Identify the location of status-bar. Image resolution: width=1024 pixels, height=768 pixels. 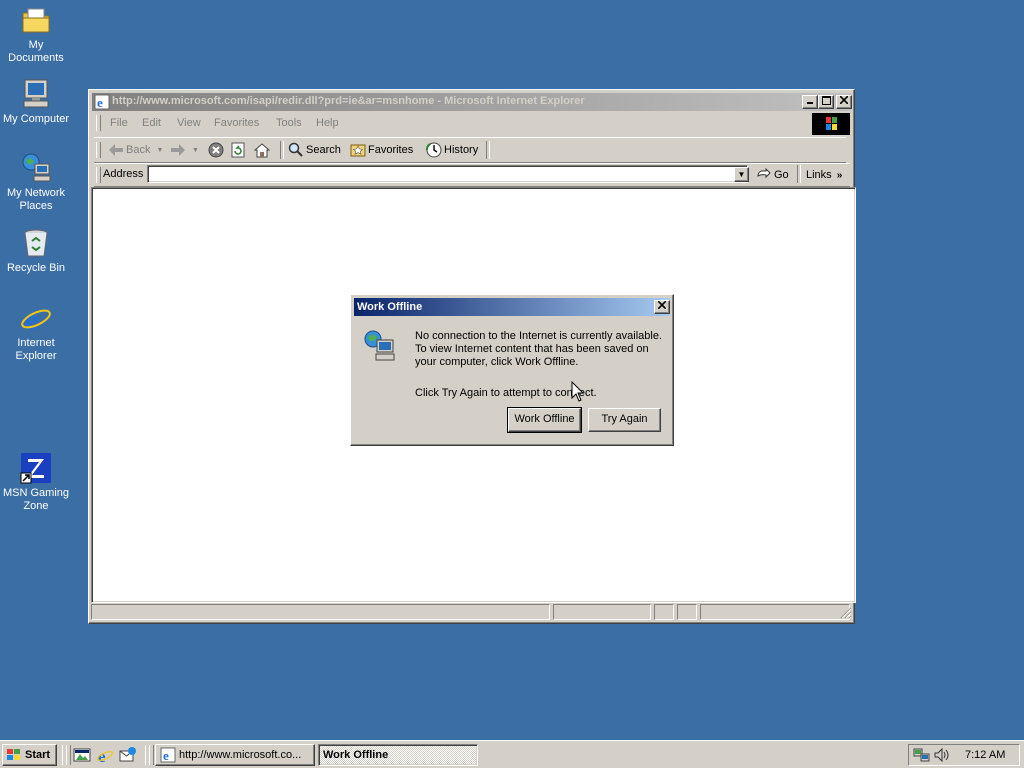
(472, 612).